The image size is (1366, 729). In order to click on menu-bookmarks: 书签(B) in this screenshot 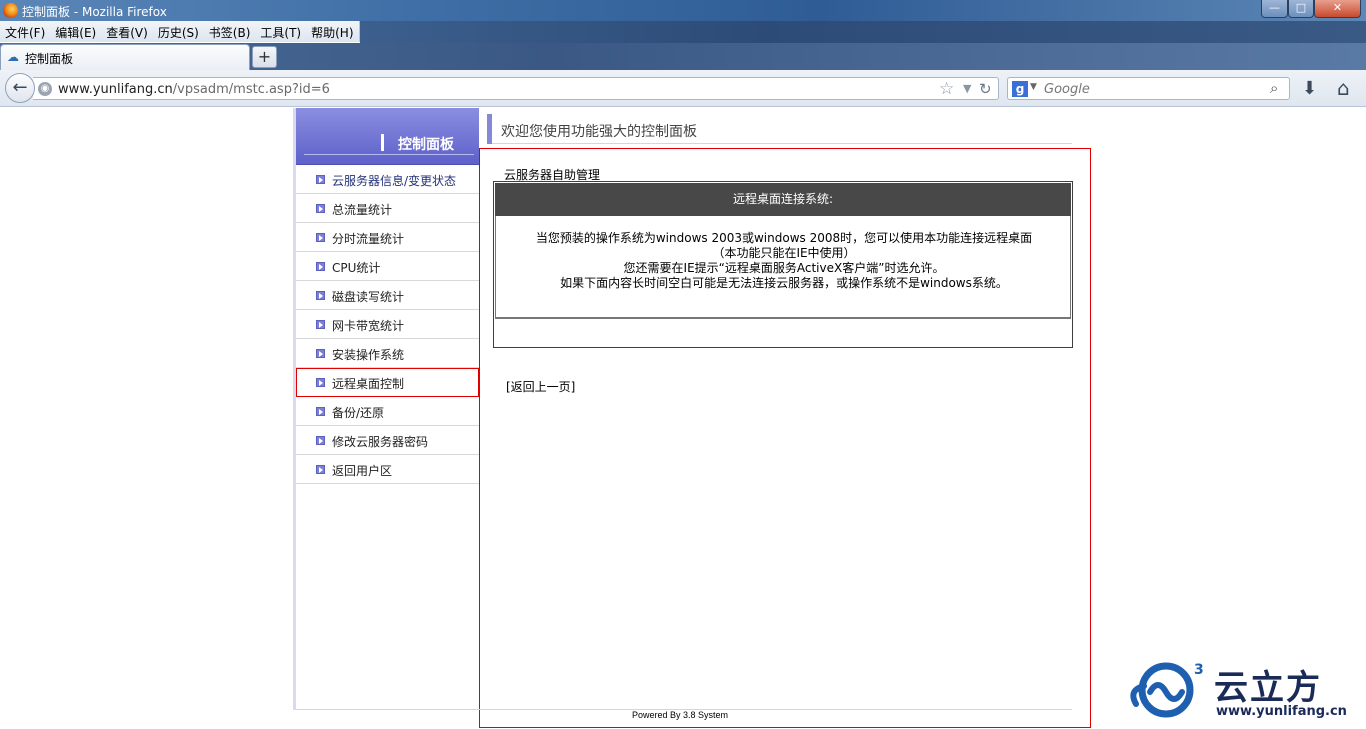, I will do `click(230, 31)`.